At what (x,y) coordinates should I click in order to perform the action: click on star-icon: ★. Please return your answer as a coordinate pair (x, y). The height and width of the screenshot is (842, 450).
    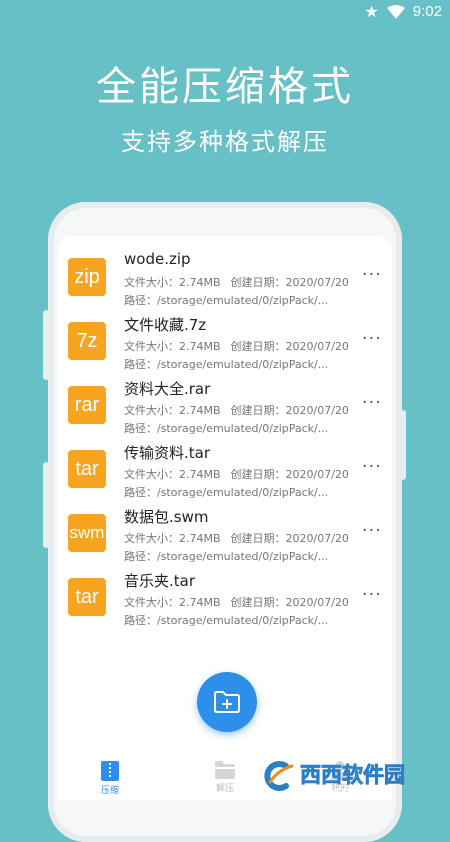
    Looking at the image, I should click on (371, 11).